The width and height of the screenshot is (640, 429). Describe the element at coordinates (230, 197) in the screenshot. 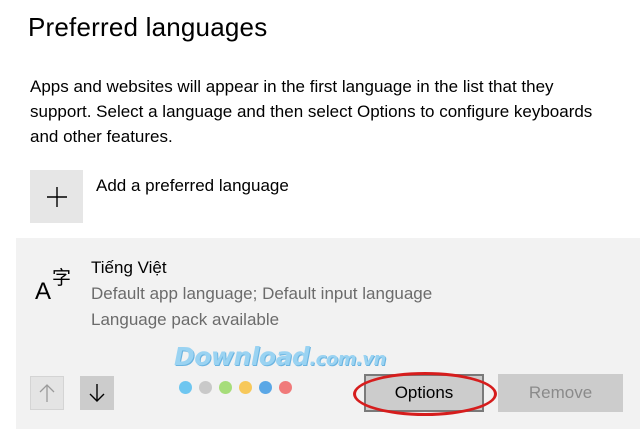

I see `add-language-row: Add a preferred language` at that location.